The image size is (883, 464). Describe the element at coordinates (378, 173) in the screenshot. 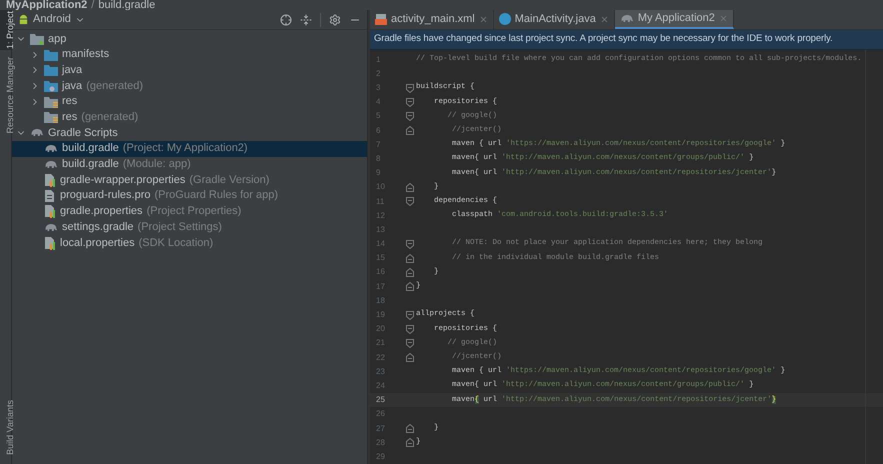

I see `line-number: 9` at that location.